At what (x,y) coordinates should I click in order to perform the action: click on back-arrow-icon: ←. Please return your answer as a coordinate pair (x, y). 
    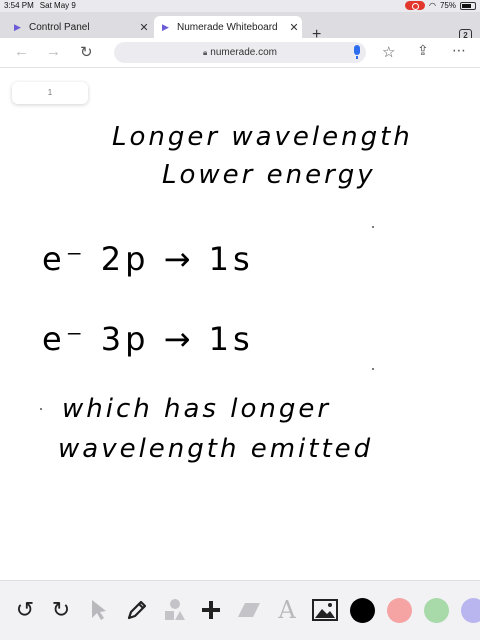
    Looking at the image, I should click on (21, 51).